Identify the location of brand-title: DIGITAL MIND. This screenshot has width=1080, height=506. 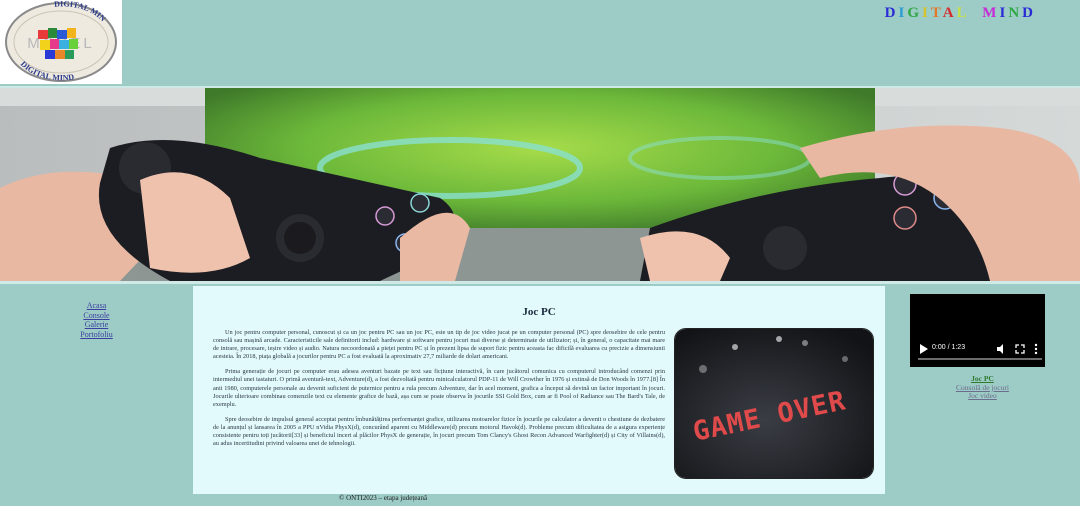
(960, 13).